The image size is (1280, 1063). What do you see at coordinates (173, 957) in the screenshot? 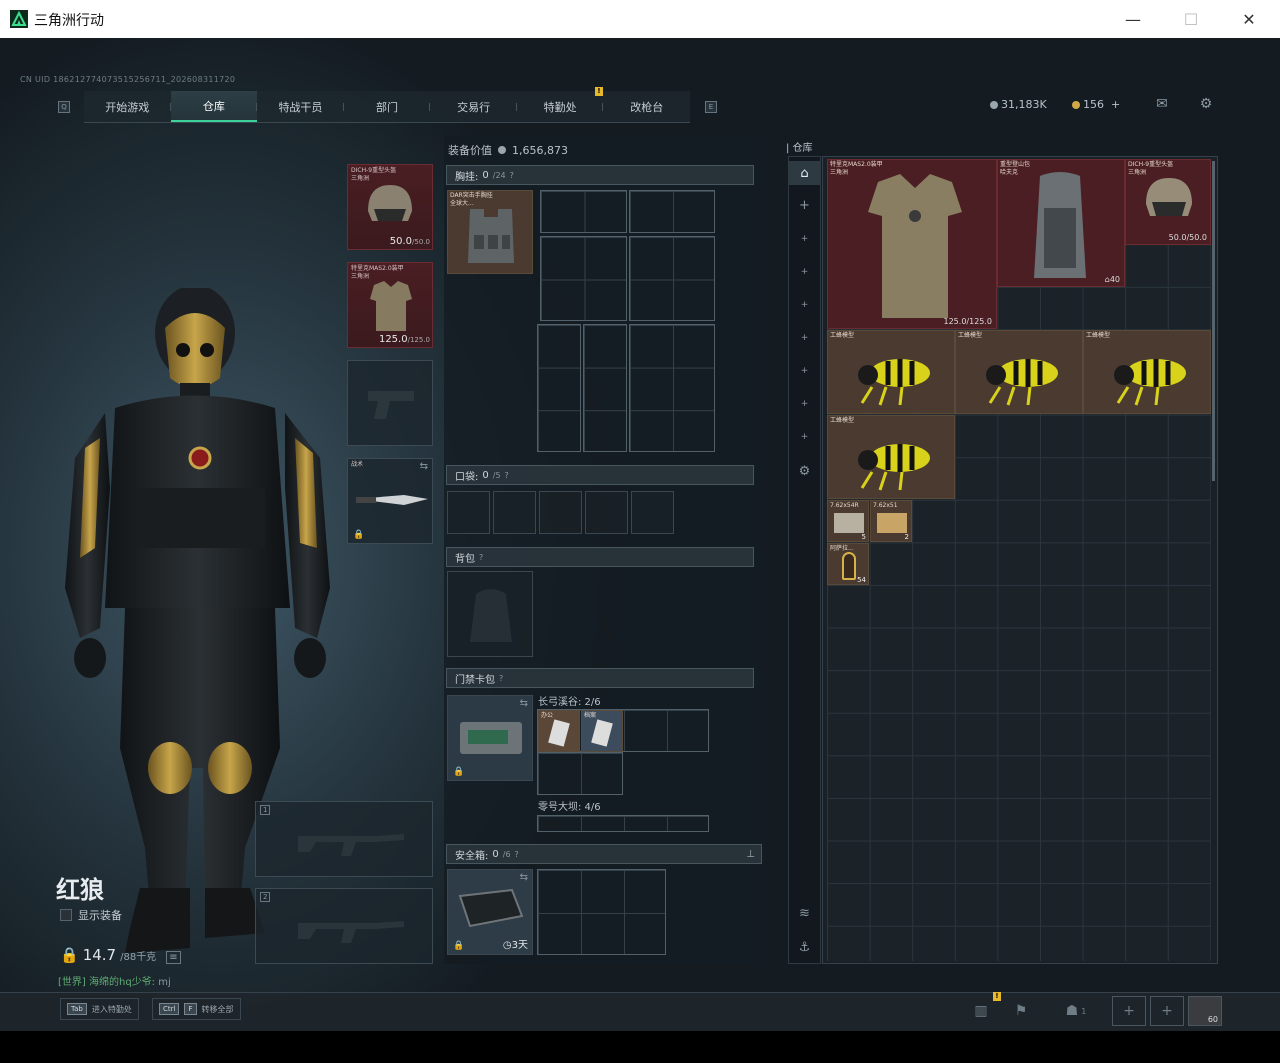
I see `weight-detail-icon: ≡` at bounding box center [173, 957].